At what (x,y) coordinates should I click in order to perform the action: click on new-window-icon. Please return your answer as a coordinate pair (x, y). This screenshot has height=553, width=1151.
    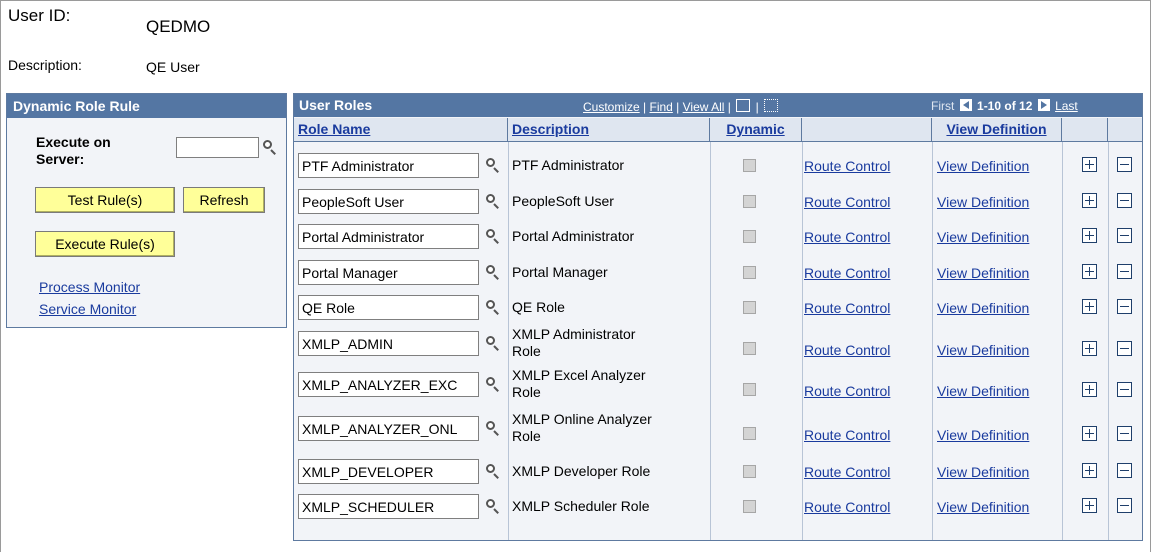
    Looking at the image, I should click on (743, 105).